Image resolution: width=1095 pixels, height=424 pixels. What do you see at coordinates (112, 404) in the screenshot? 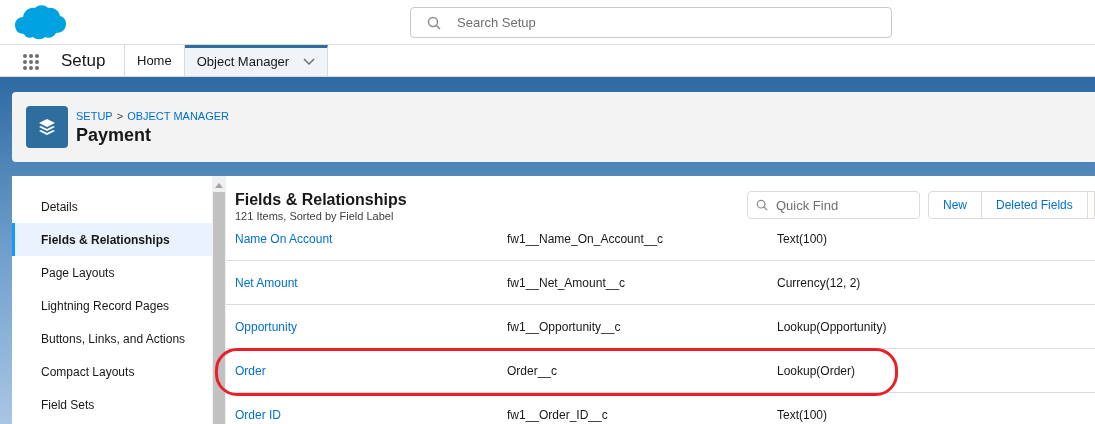
I see `sidebar-item: Field Sets` at bounding box center [112, 404].